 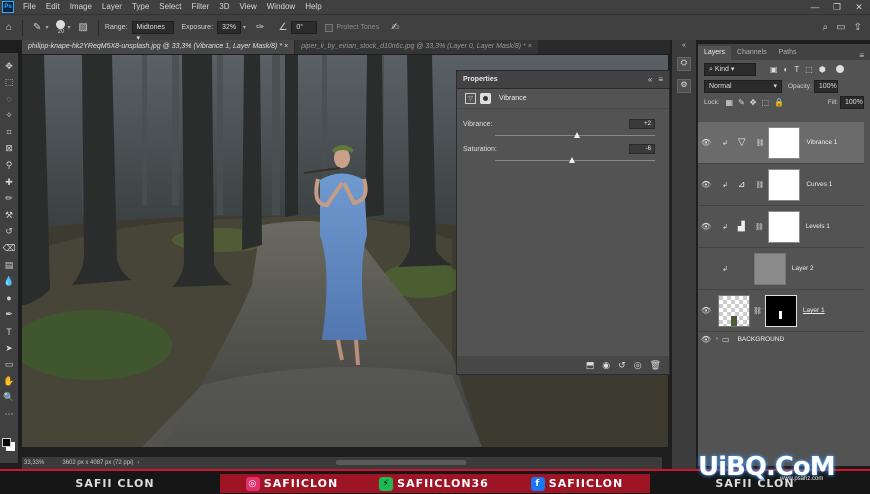 I want to click on dodge-tool-icon: ●, so click(x=9, y=298).